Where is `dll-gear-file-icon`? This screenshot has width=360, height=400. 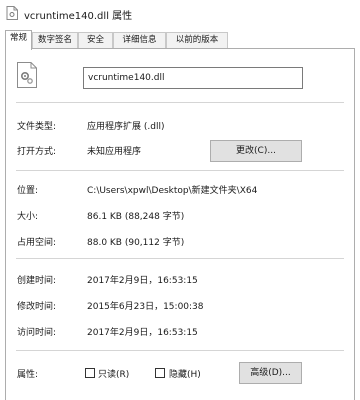 dll-gear-file-icon is located at coordinates (27, 75).